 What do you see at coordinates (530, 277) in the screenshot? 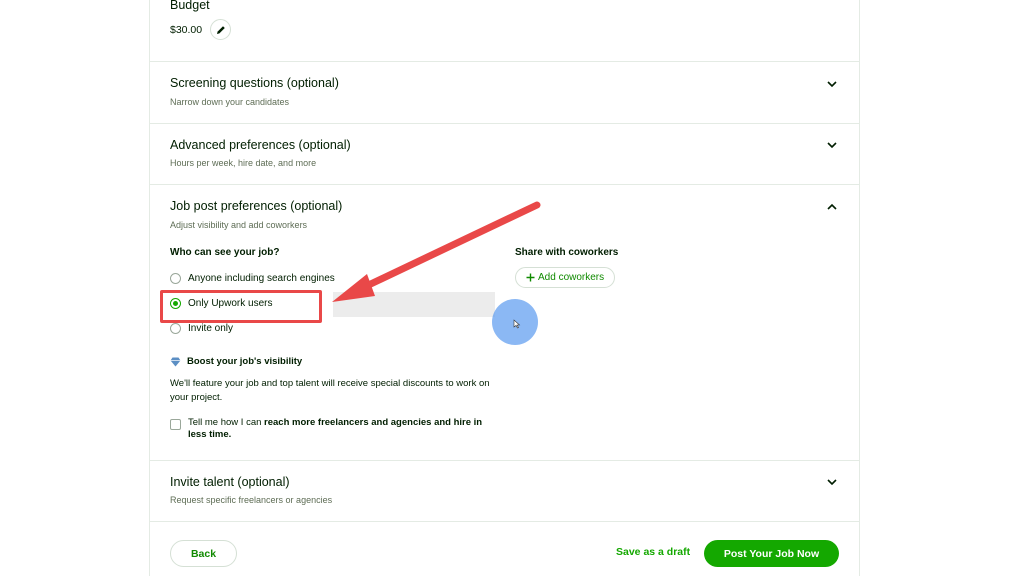
I see `plus-icon` at bounding box center [530, 277].